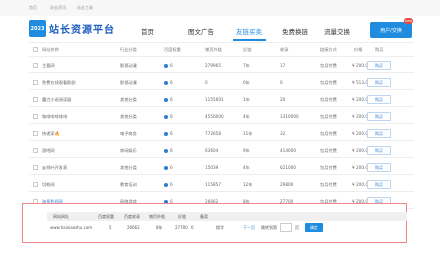  Describe the element at coordinates (289, 116) in the screenshot. I see `cell-index: 1310000` at that location.